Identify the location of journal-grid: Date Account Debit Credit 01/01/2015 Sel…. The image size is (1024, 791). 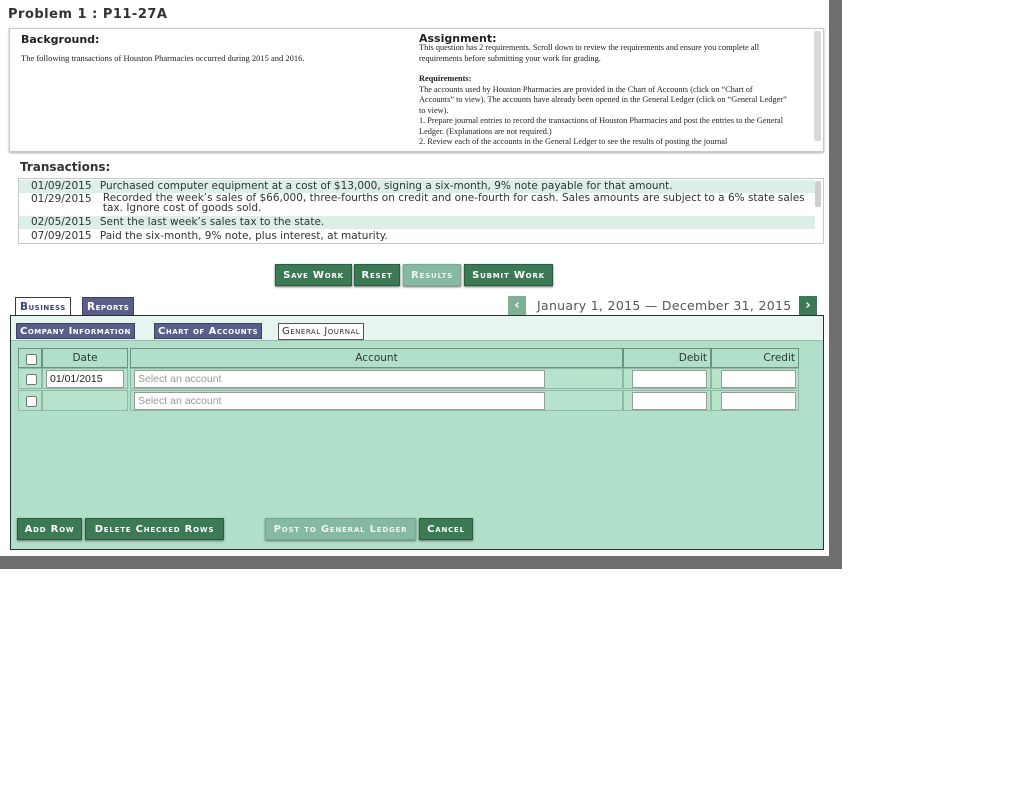
(408, 379).